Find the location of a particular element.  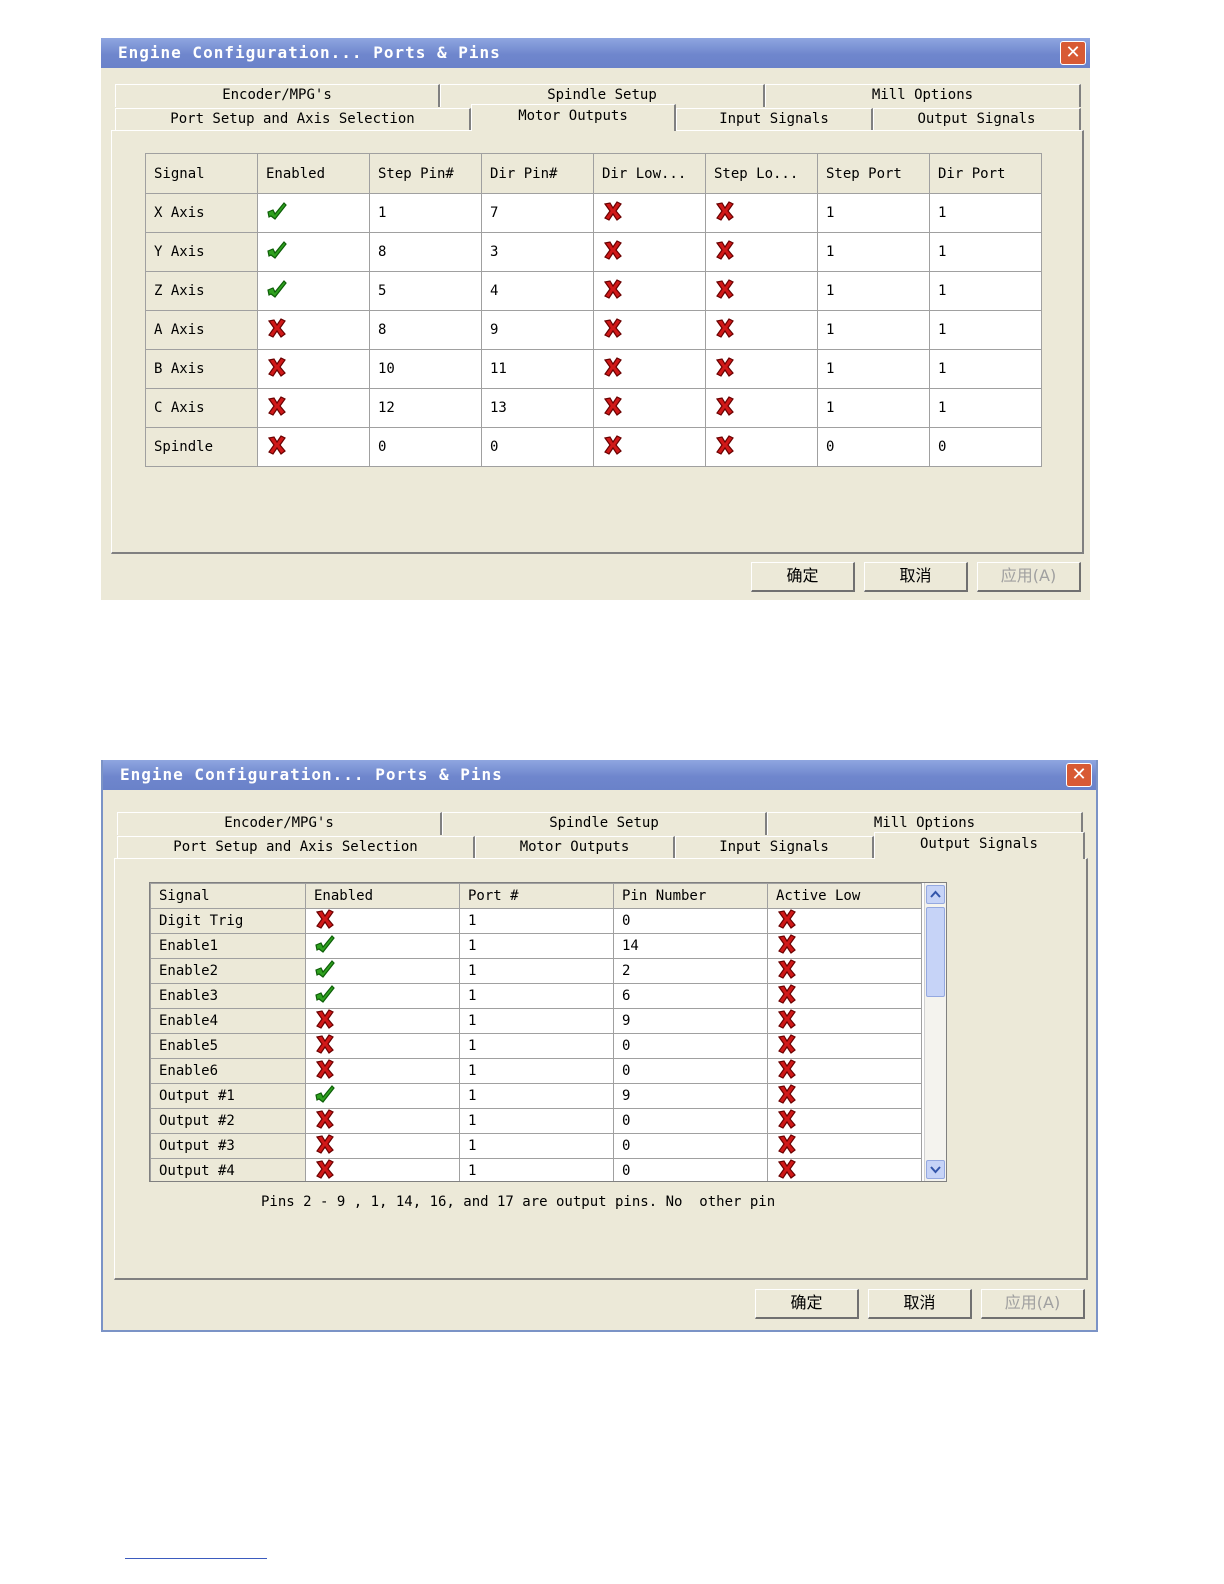

scroll-thumb is located at coordinates (935, 952).